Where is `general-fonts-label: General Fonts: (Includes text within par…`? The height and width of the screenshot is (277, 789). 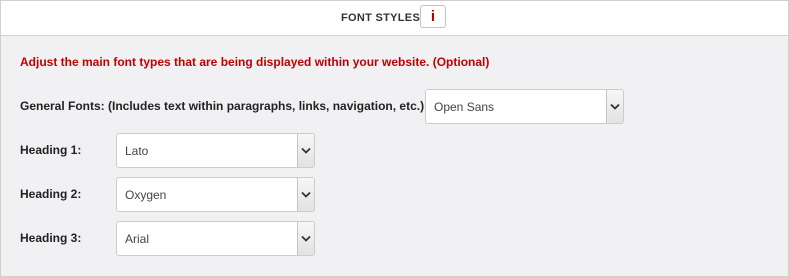
general-fonts-label: General Fonts: (Includes text within par… is located at coordinates (222, 106).